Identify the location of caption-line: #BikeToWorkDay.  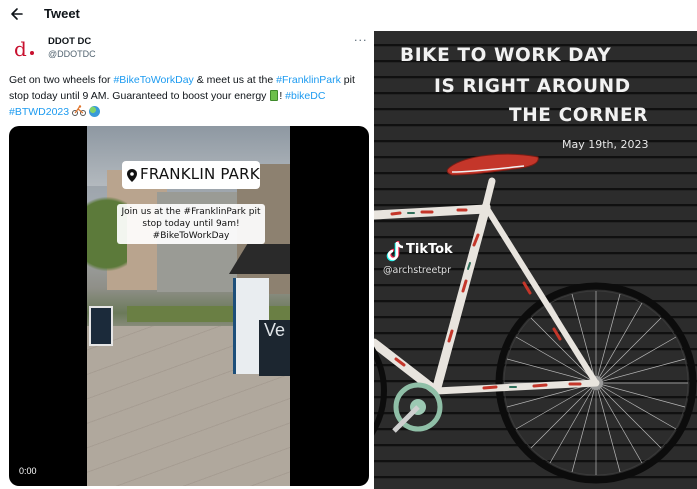
(191, 236).